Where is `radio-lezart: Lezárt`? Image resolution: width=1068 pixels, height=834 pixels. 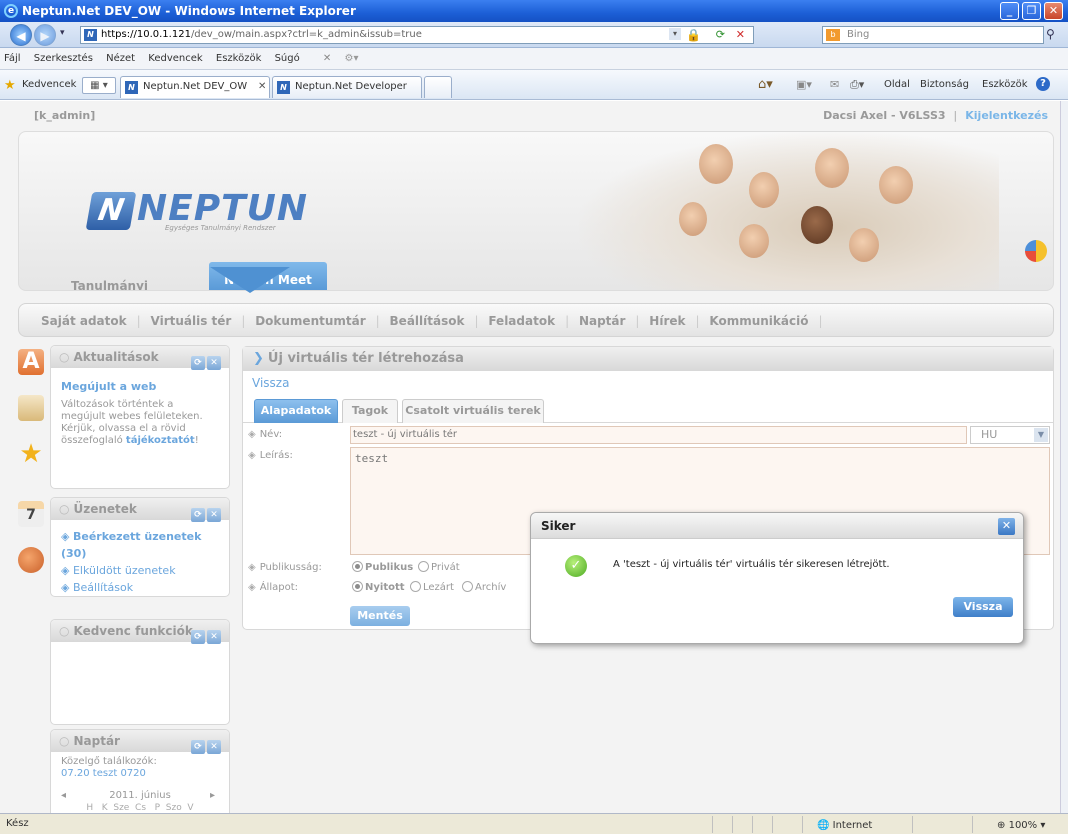
radio-lezart: Lezárt is located at coordinates (432, 587).